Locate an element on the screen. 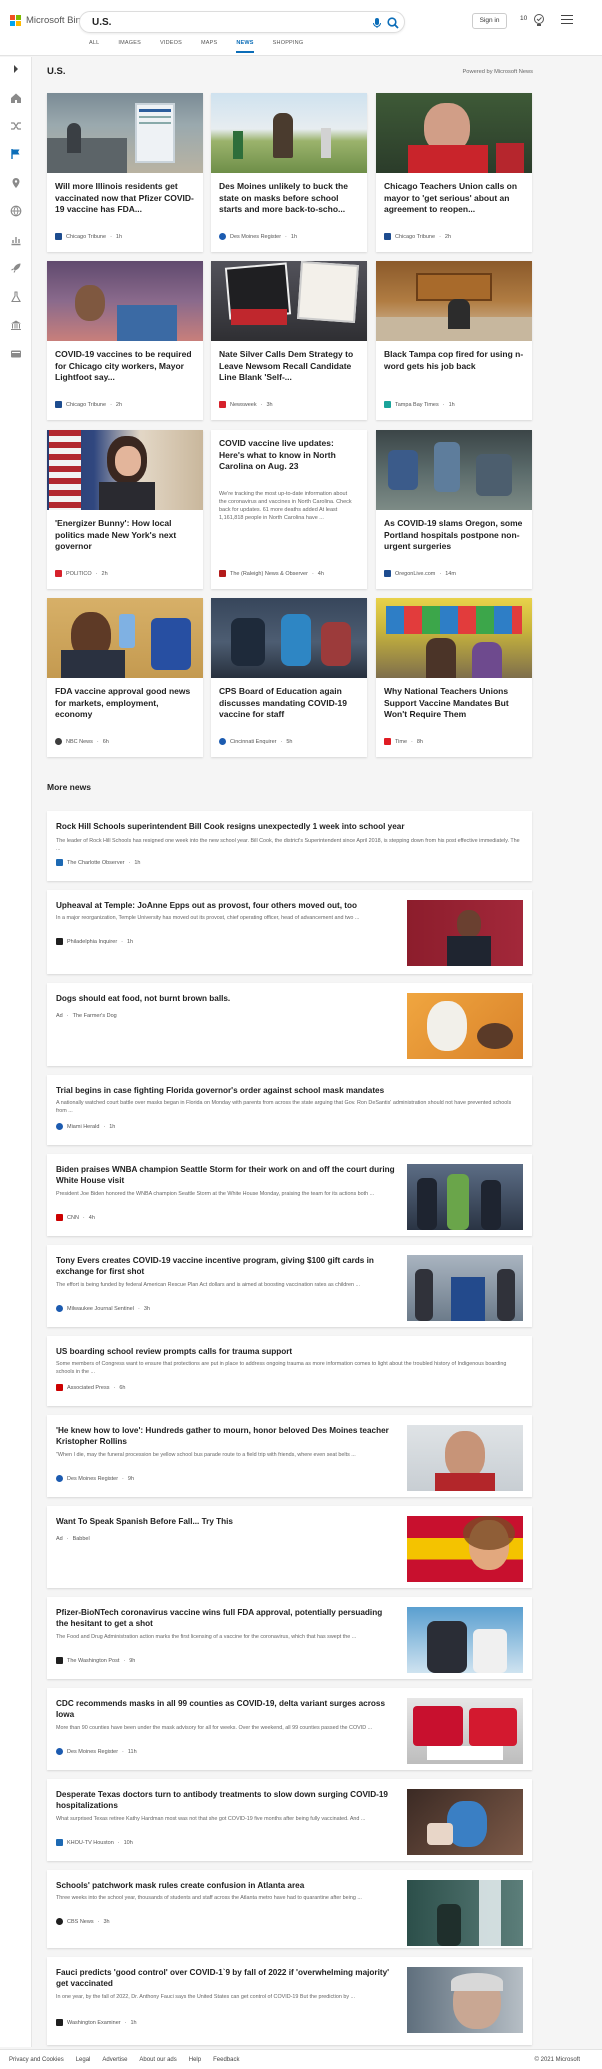 The image size is (602, 2069). tab-shopping: SHOPPING is located at coordinates (288, 46).